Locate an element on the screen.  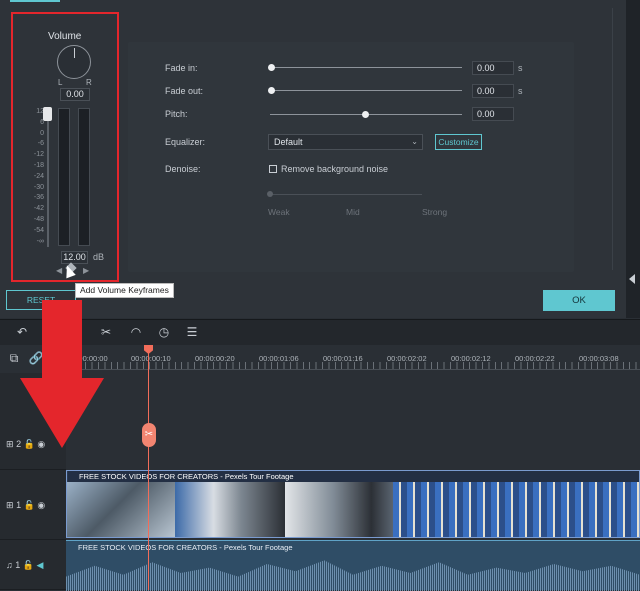
fade-in-slider-thumb is located at coordinates (271, 67).